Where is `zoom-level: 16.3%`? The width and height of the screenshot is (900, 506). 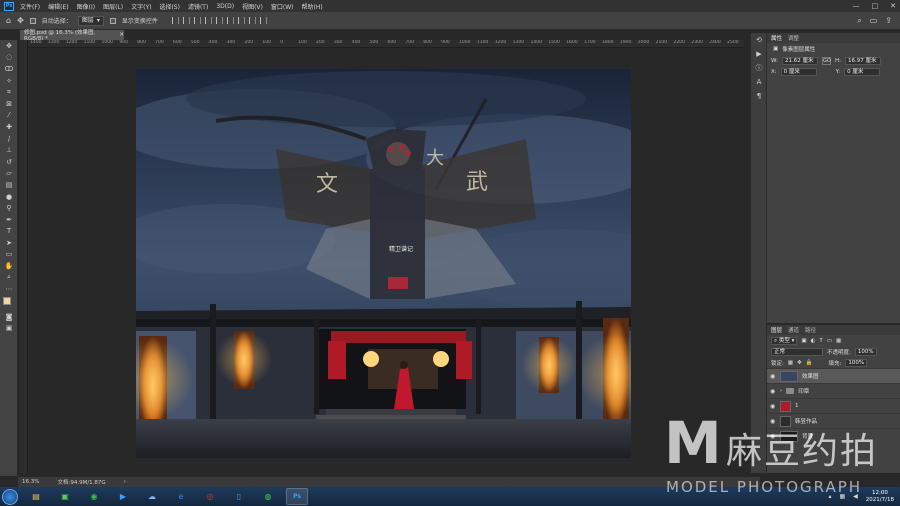 zoom-level: 16.3% is located at coordinates (30, 482).